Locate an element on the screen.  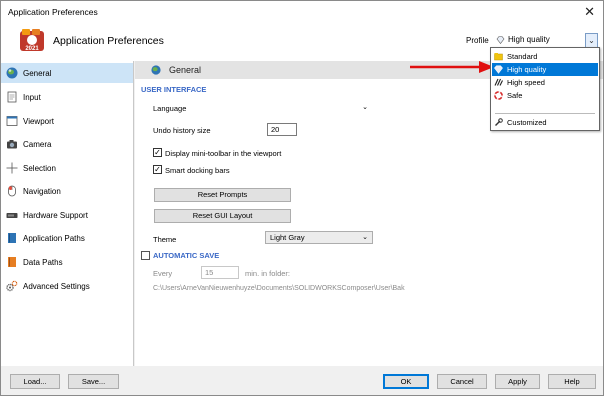
sidebar-item-input: Input is located at coordinates (67, 97).